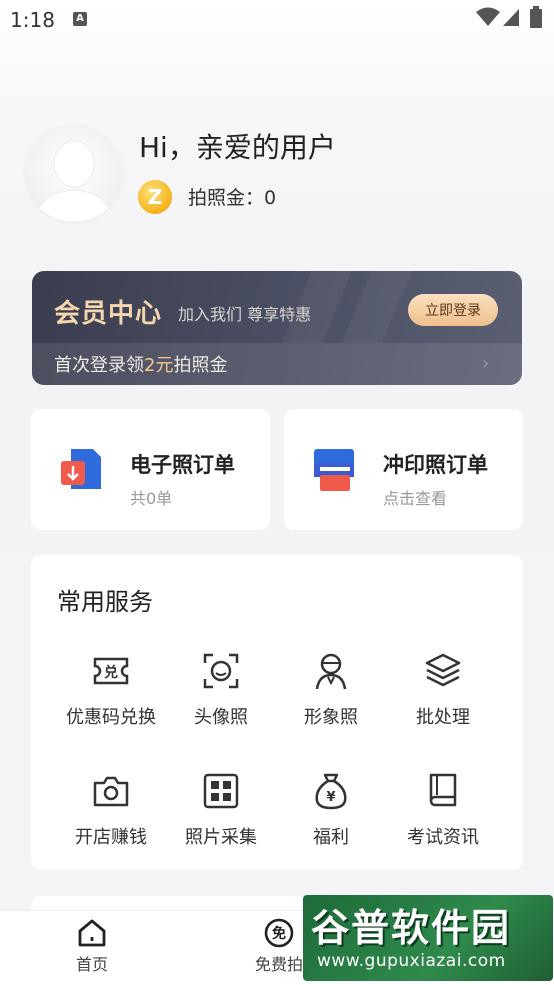 The width and height of the screenshot is (554, 985). Describe the element at coordinates (221, 810) in the screenshot. I see `service-photo-collection: 照片采集` at that location.